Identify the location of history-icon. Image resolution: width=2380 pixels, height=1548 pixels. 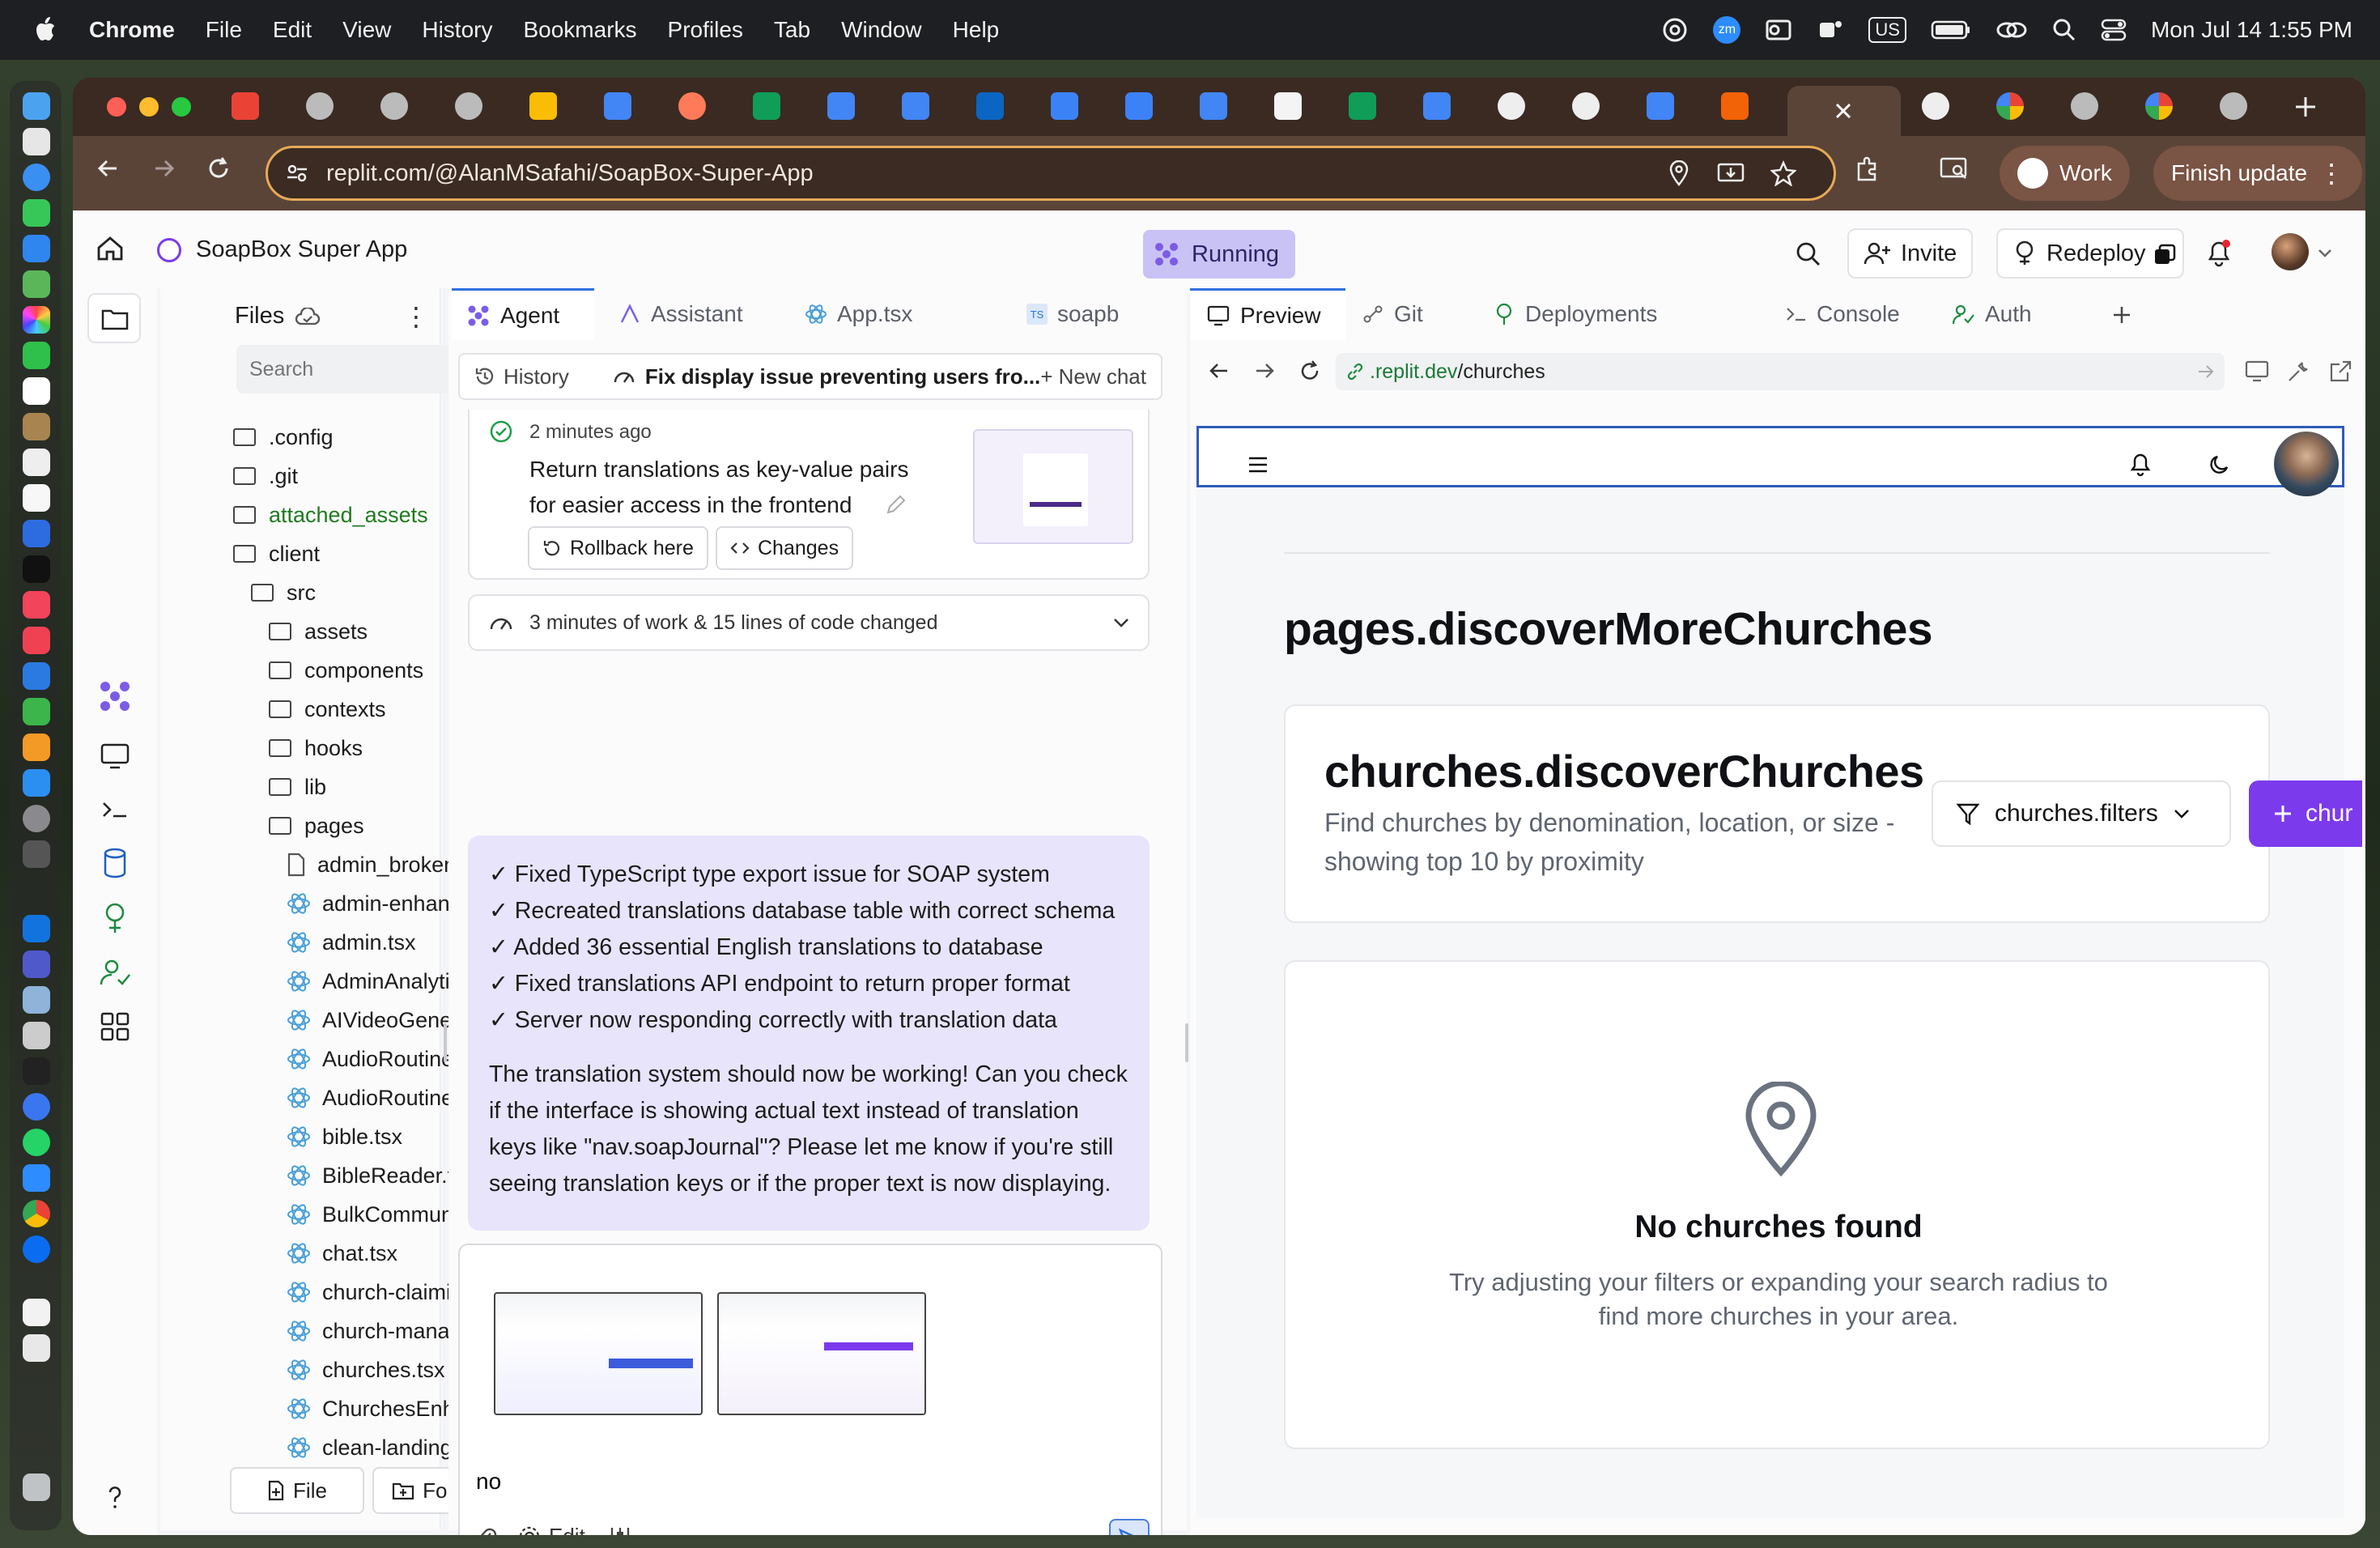
(484, 376).